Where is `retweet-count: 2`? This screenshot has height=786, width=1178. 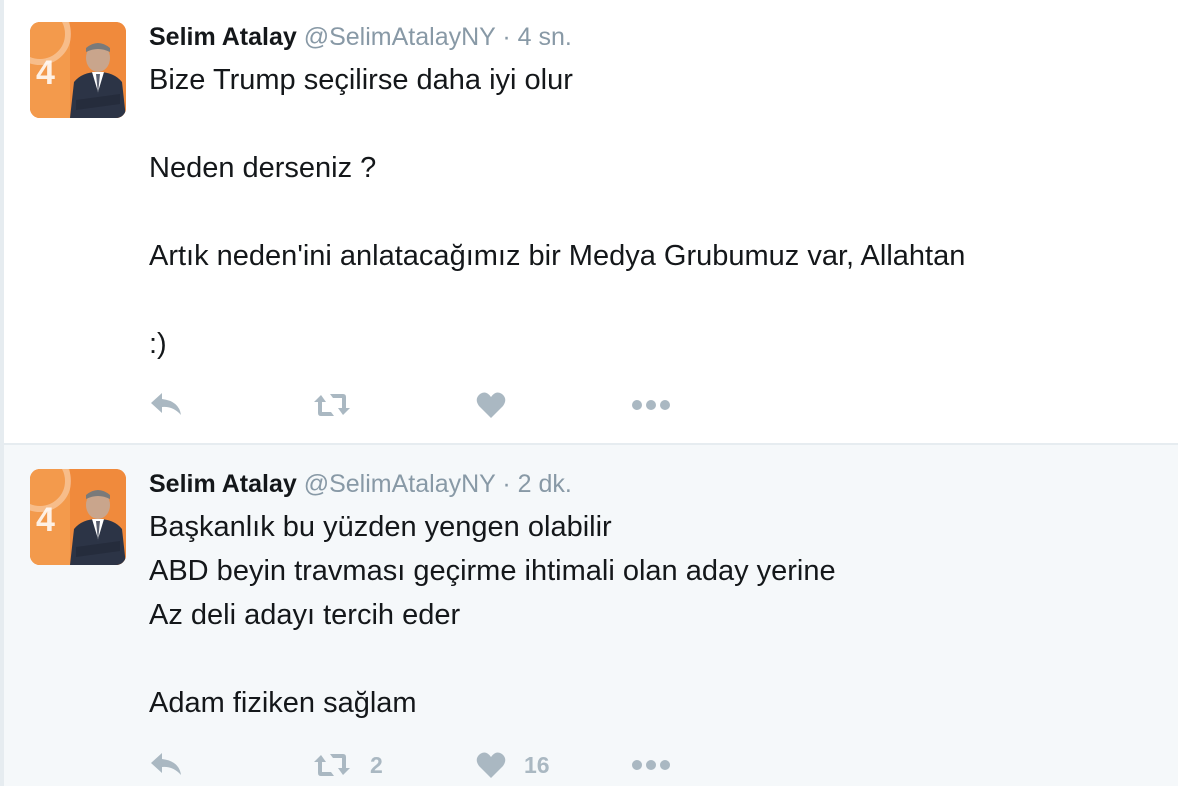 retweet-count: 2 is located at coordinates (376, 764).